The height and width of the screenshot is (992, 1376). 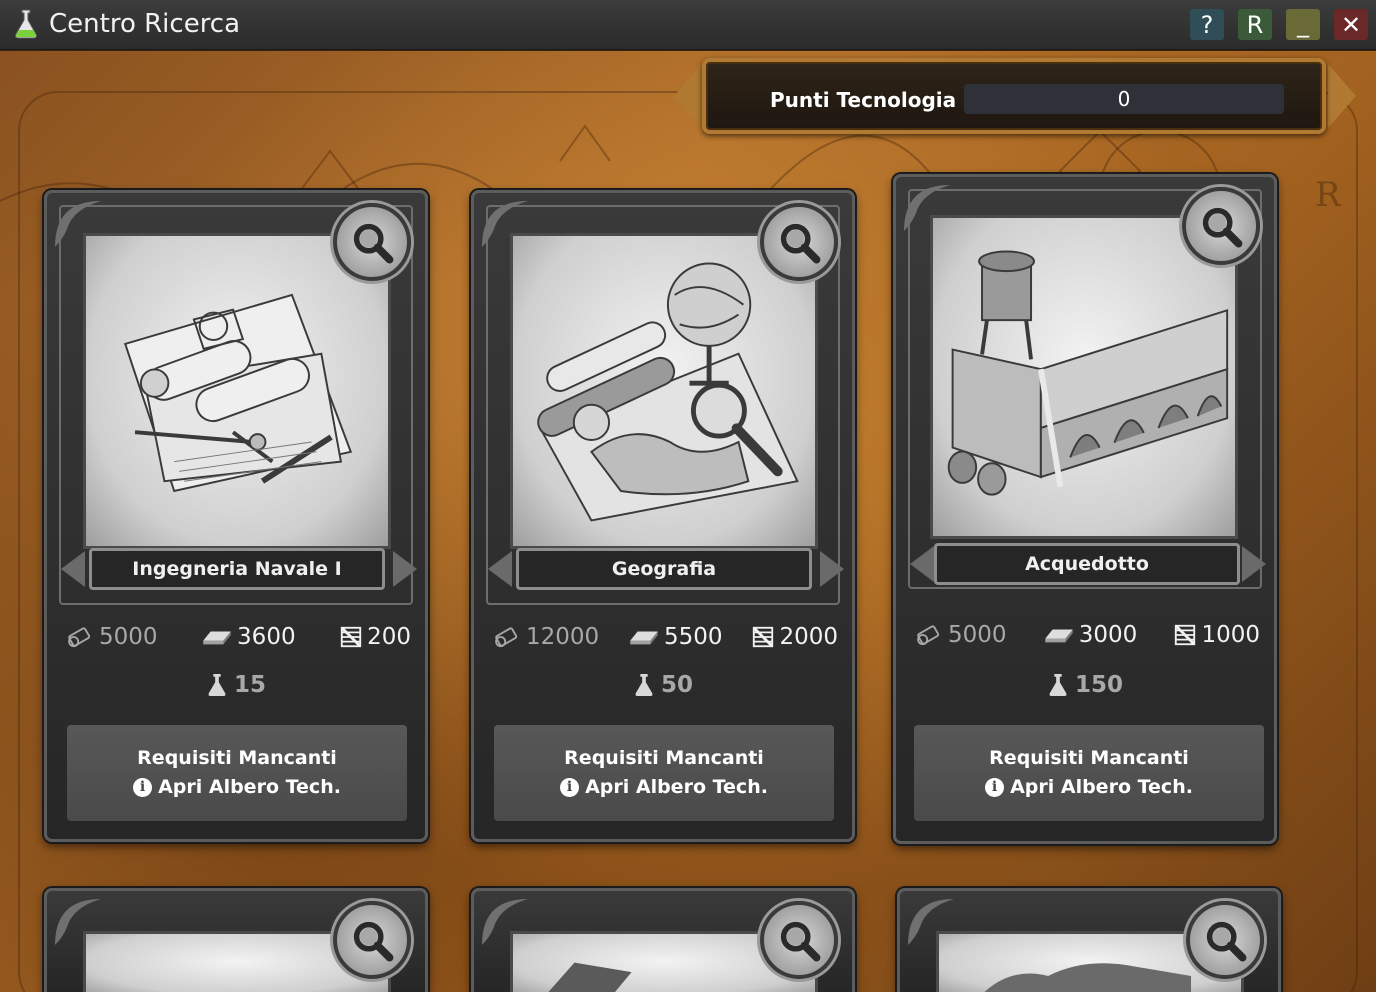 I want to click on title-bar: Centro Ricerca ? R _ ✕, so click(x=688, y=25).